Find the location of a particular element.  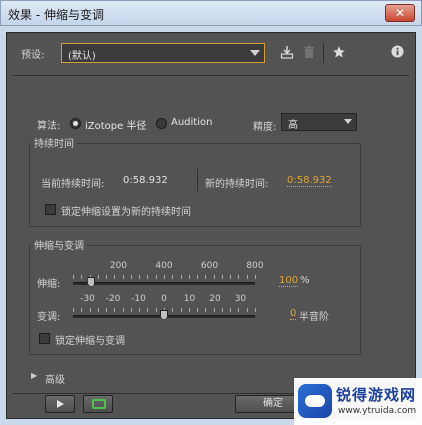

slider-tick-label: 10 is located at coordinates (189, 299).